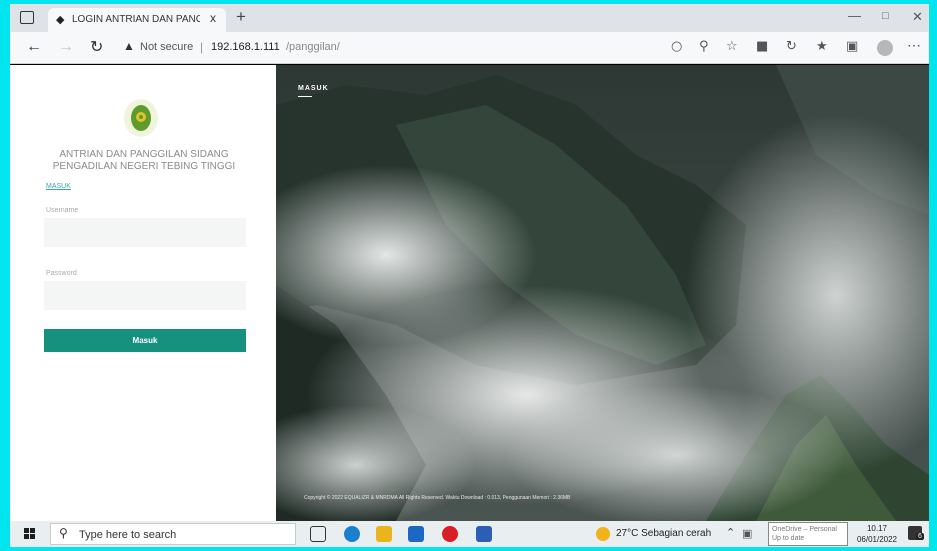 The height and width of the screenshot is (551, 937). I want to click on onedrive-tooltip: OneDrive – Personal Up to date, so click(808, 534).